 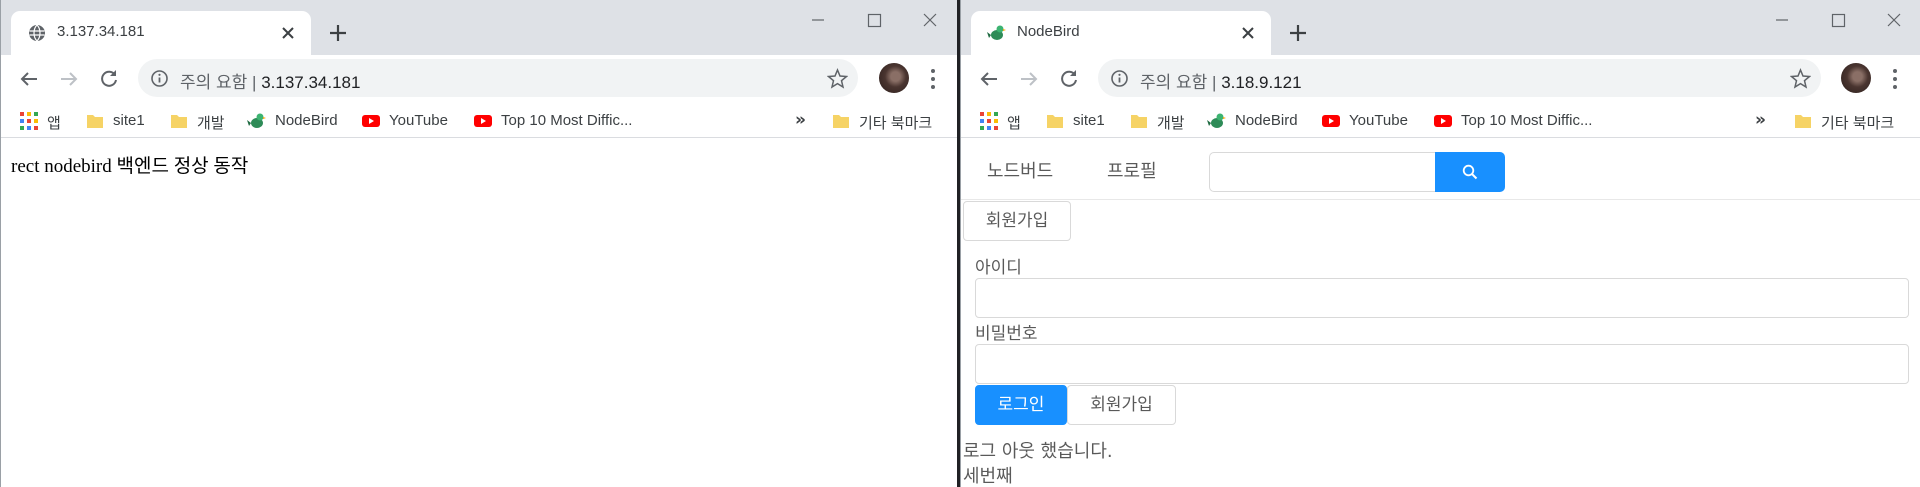 I want to click on menu-item-profile: 프로필, so click(x=1132, y=170).